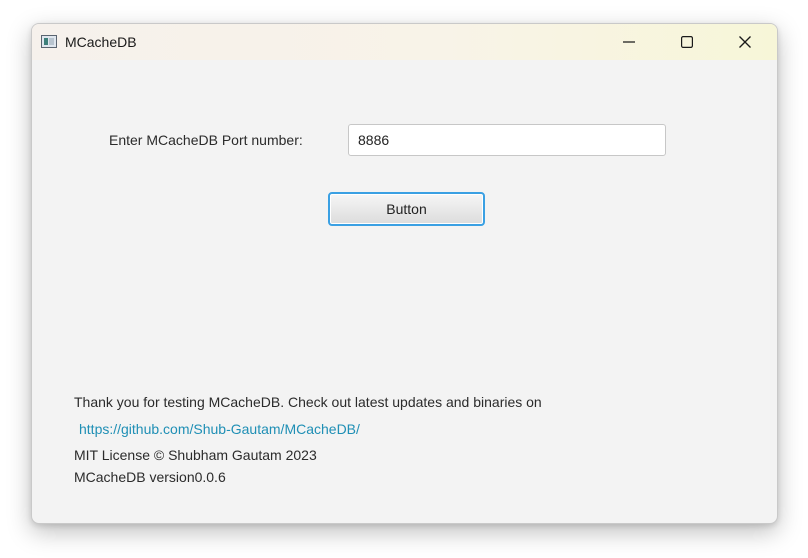  Describe the element at coordinates (150, 477) in the screenshot. I see `version-text: MCacheDB version0.0.6` at that location.